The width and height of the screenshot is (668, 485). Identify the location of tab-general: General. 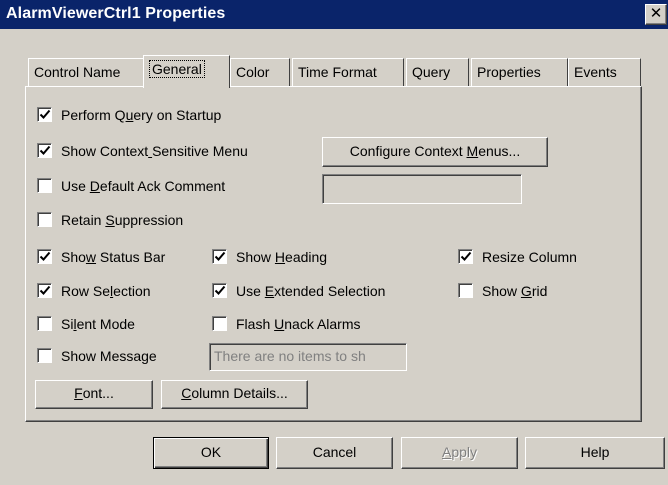
(186, 71).